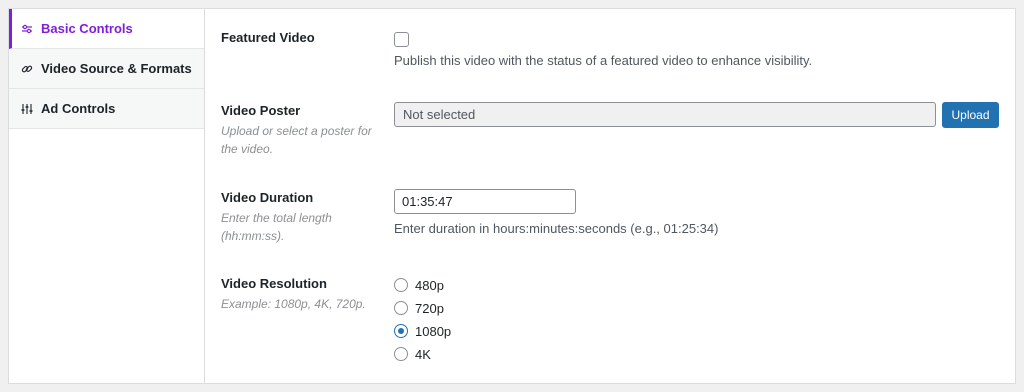 Image resolution: width=1024 pixels, height=392 pixels. I want to click on featured-video-checkbox, so click(401, 39).